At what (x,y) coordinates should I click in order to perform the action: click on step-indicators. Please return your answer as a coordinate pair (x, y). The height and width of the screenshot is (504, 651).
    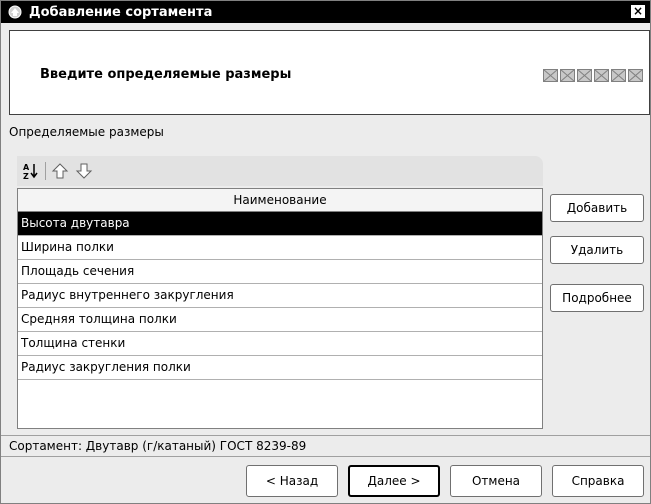
    Looking at the image, I should click on (593, 75).